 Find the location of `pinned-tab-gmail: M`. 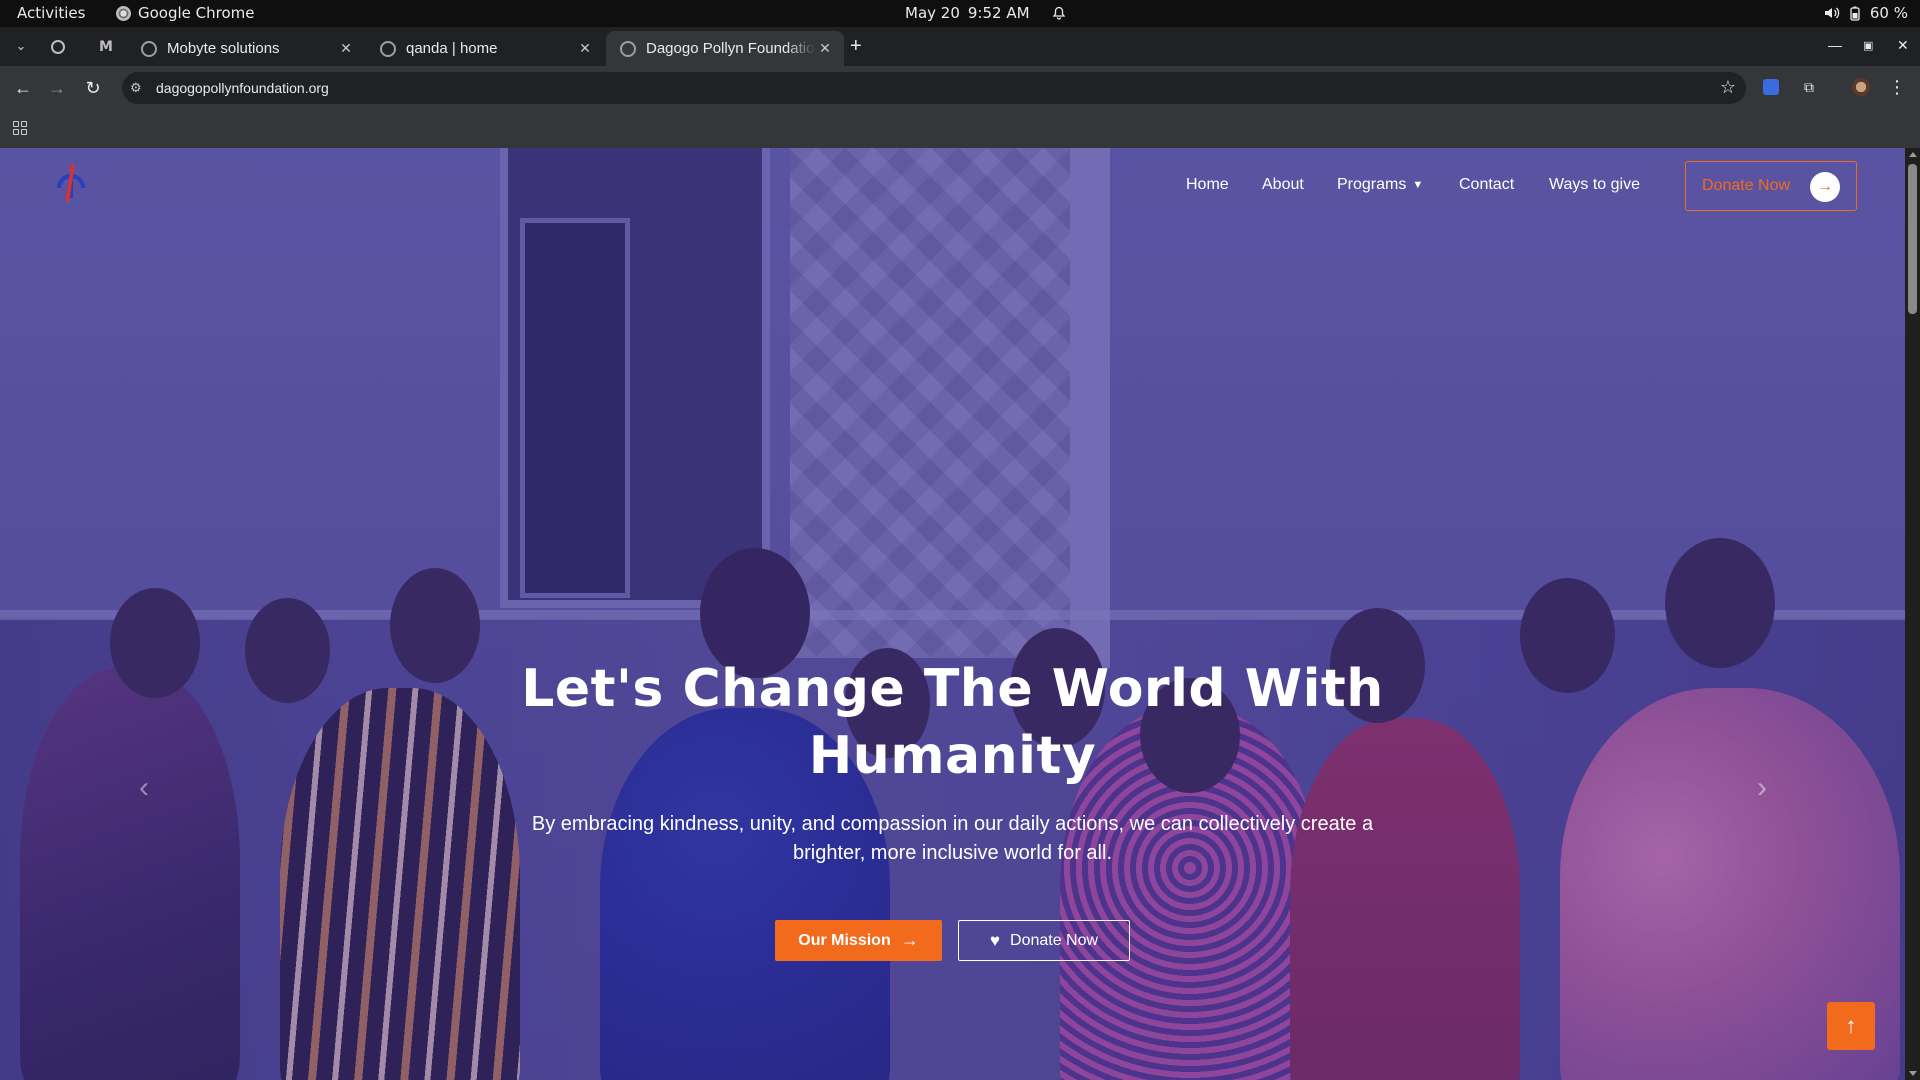

pinned-tab-gmail: M is located at coordinates (106, 47).